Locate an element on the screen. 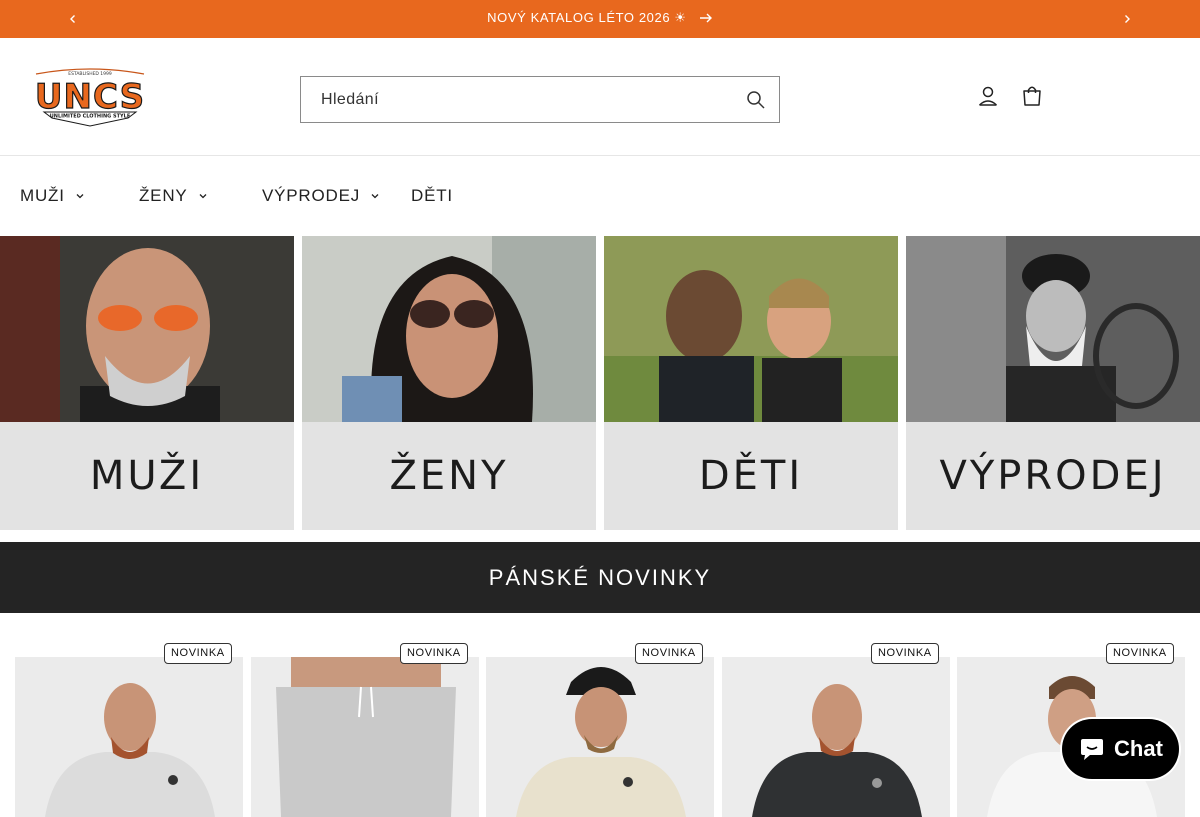 Image resolution: width=1200 pixels, height=817 pixels. category-tile-deti: DĚTI is located at coordinates (751, 383).